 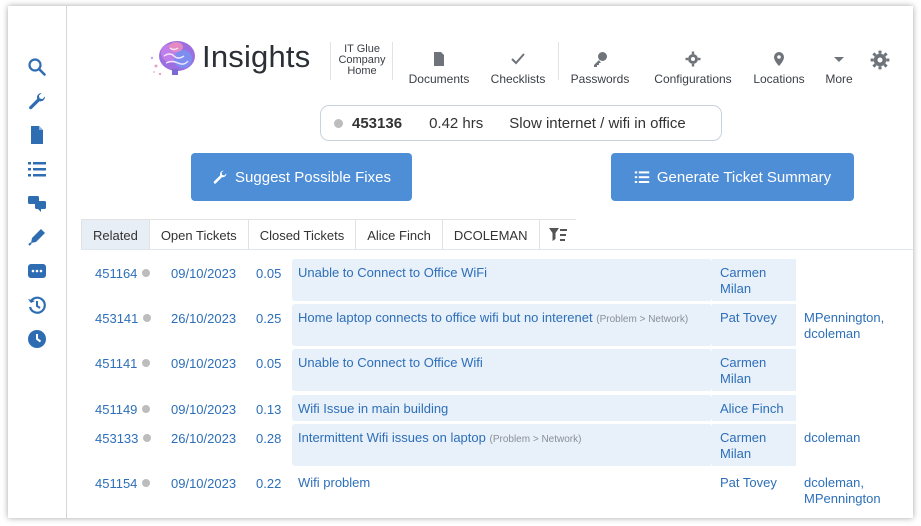 What do you see at coordinates (842, 490) in the screenshot?
I see `ticket-other-resources: dcoleman, MPennington` at bounding box center [842, 490].